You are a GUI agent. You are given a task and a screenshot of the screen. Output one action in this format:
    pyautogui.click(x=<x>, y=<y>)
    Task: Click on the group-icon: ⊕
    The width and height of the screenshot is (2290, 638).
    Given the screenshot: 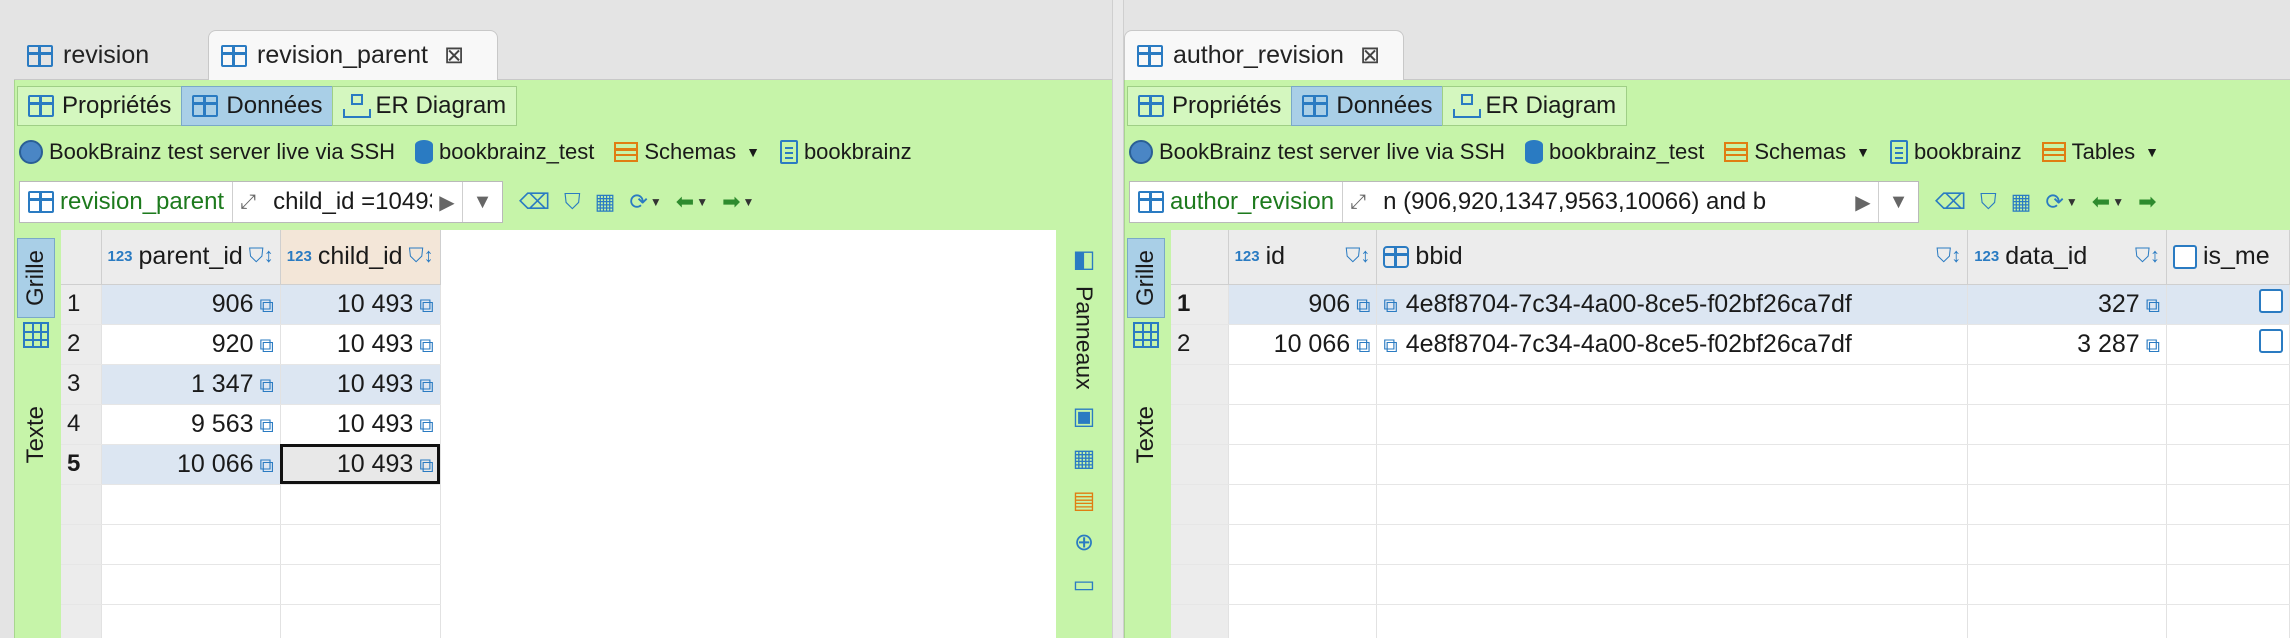 What is the action you would take?
    pyautogui.click(x=1084, y=543)
    